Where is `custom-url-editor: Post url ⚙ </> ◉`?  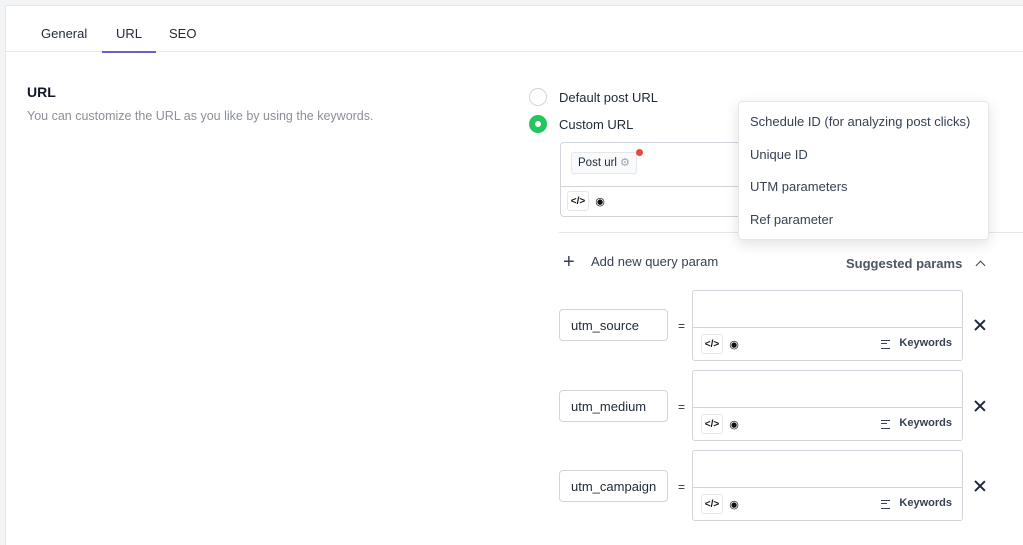 custom-url-editor: Post url ⚙ </> ◉ is located at coordinates (660, 179).